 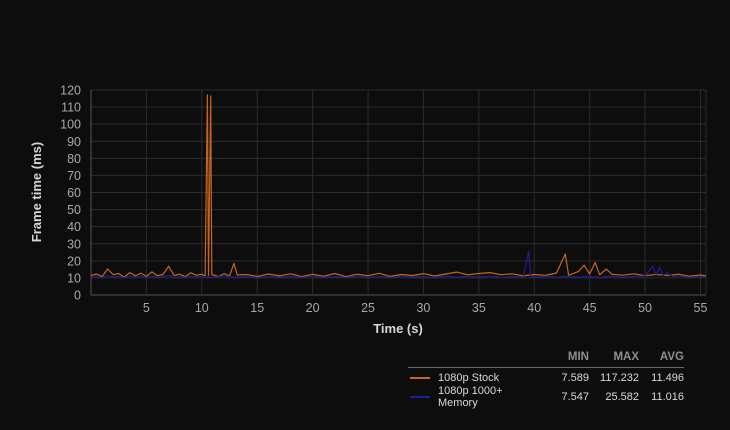 I want to click on y-tick-label: 0, so click(x=77, y=296).